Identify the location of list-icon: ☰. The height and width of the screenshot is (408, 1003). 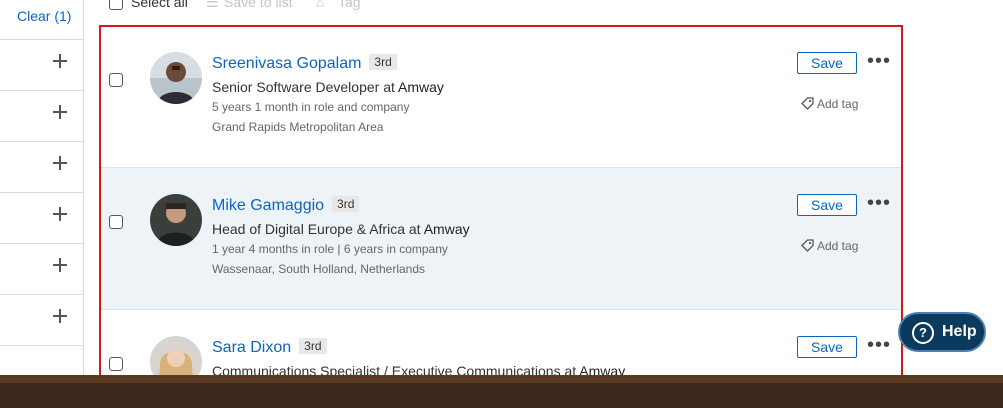
(212, 5).